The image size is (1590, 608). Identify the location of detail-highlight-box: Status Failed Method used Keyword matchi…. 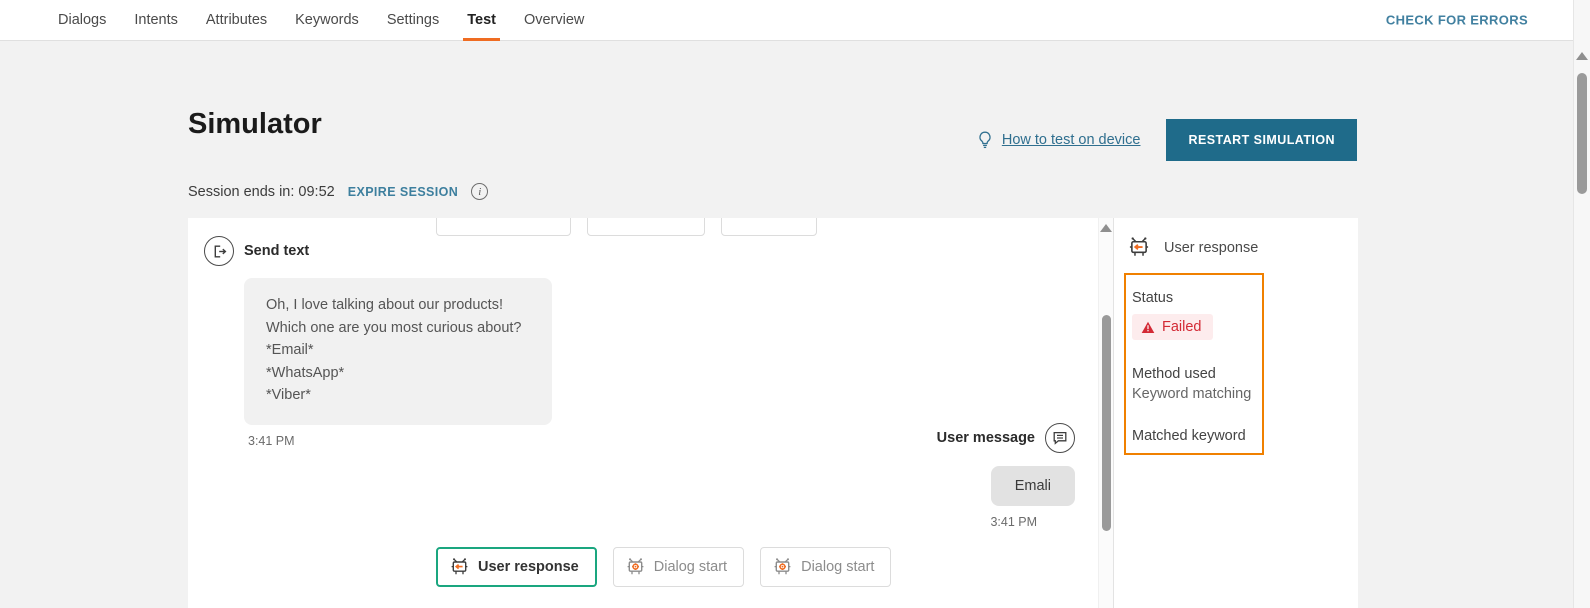
(1194, 364).